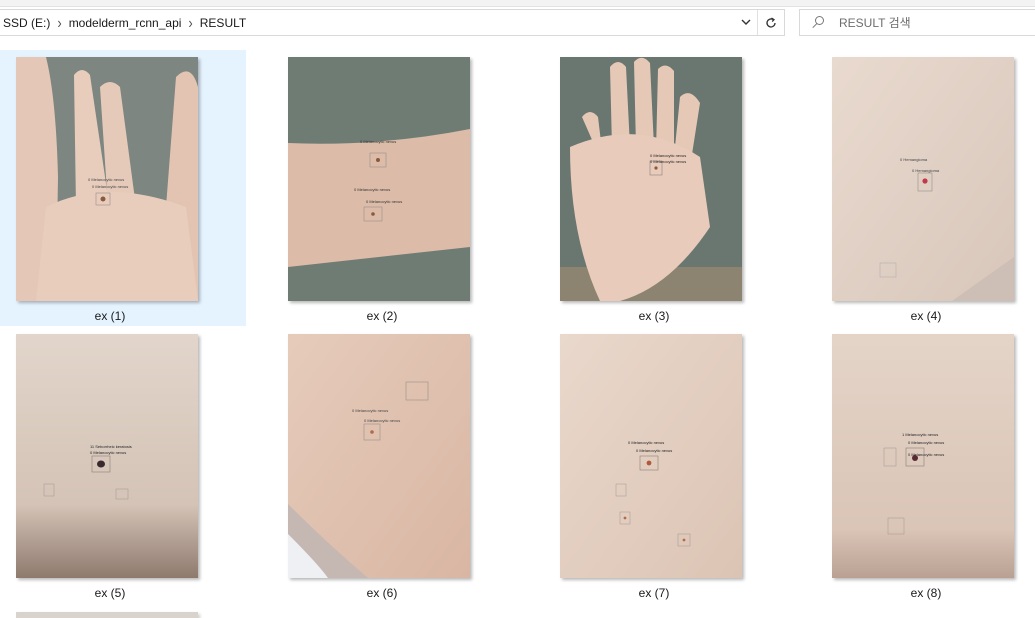  What do you see at coordinates (111, 446) in the screenshot?
I see `svg-text: 11 Seborrheic keratosis` at bounding box center [111, 446].